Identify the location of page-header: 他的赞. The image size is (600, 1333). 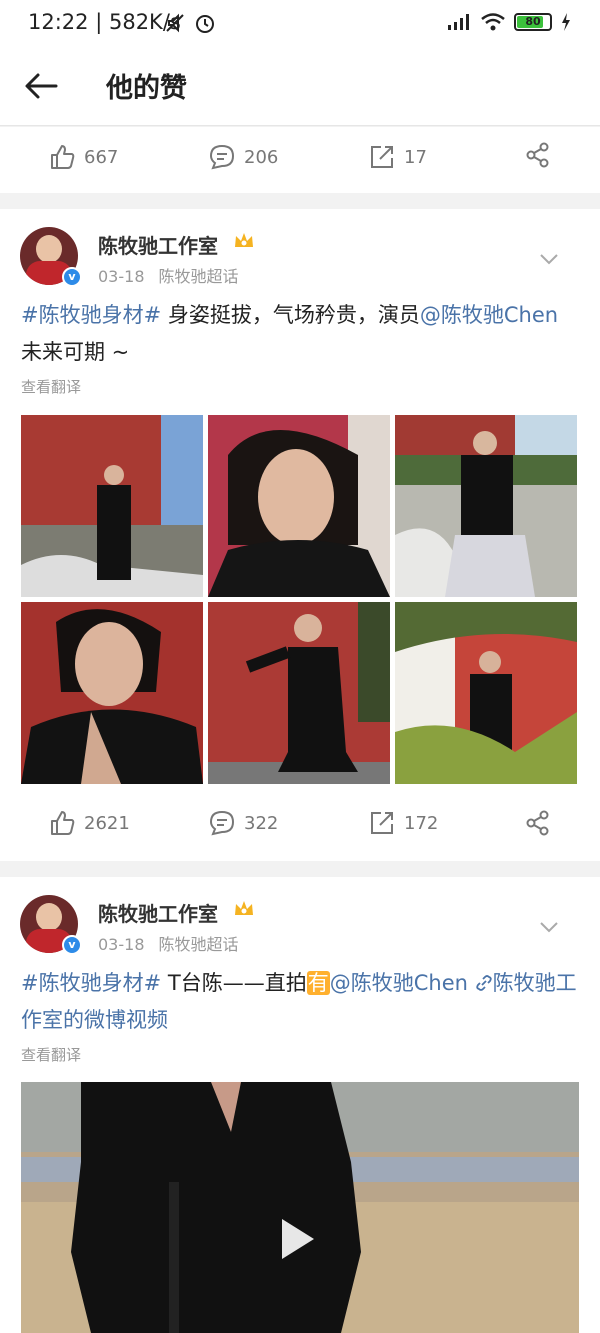
(300, 87).